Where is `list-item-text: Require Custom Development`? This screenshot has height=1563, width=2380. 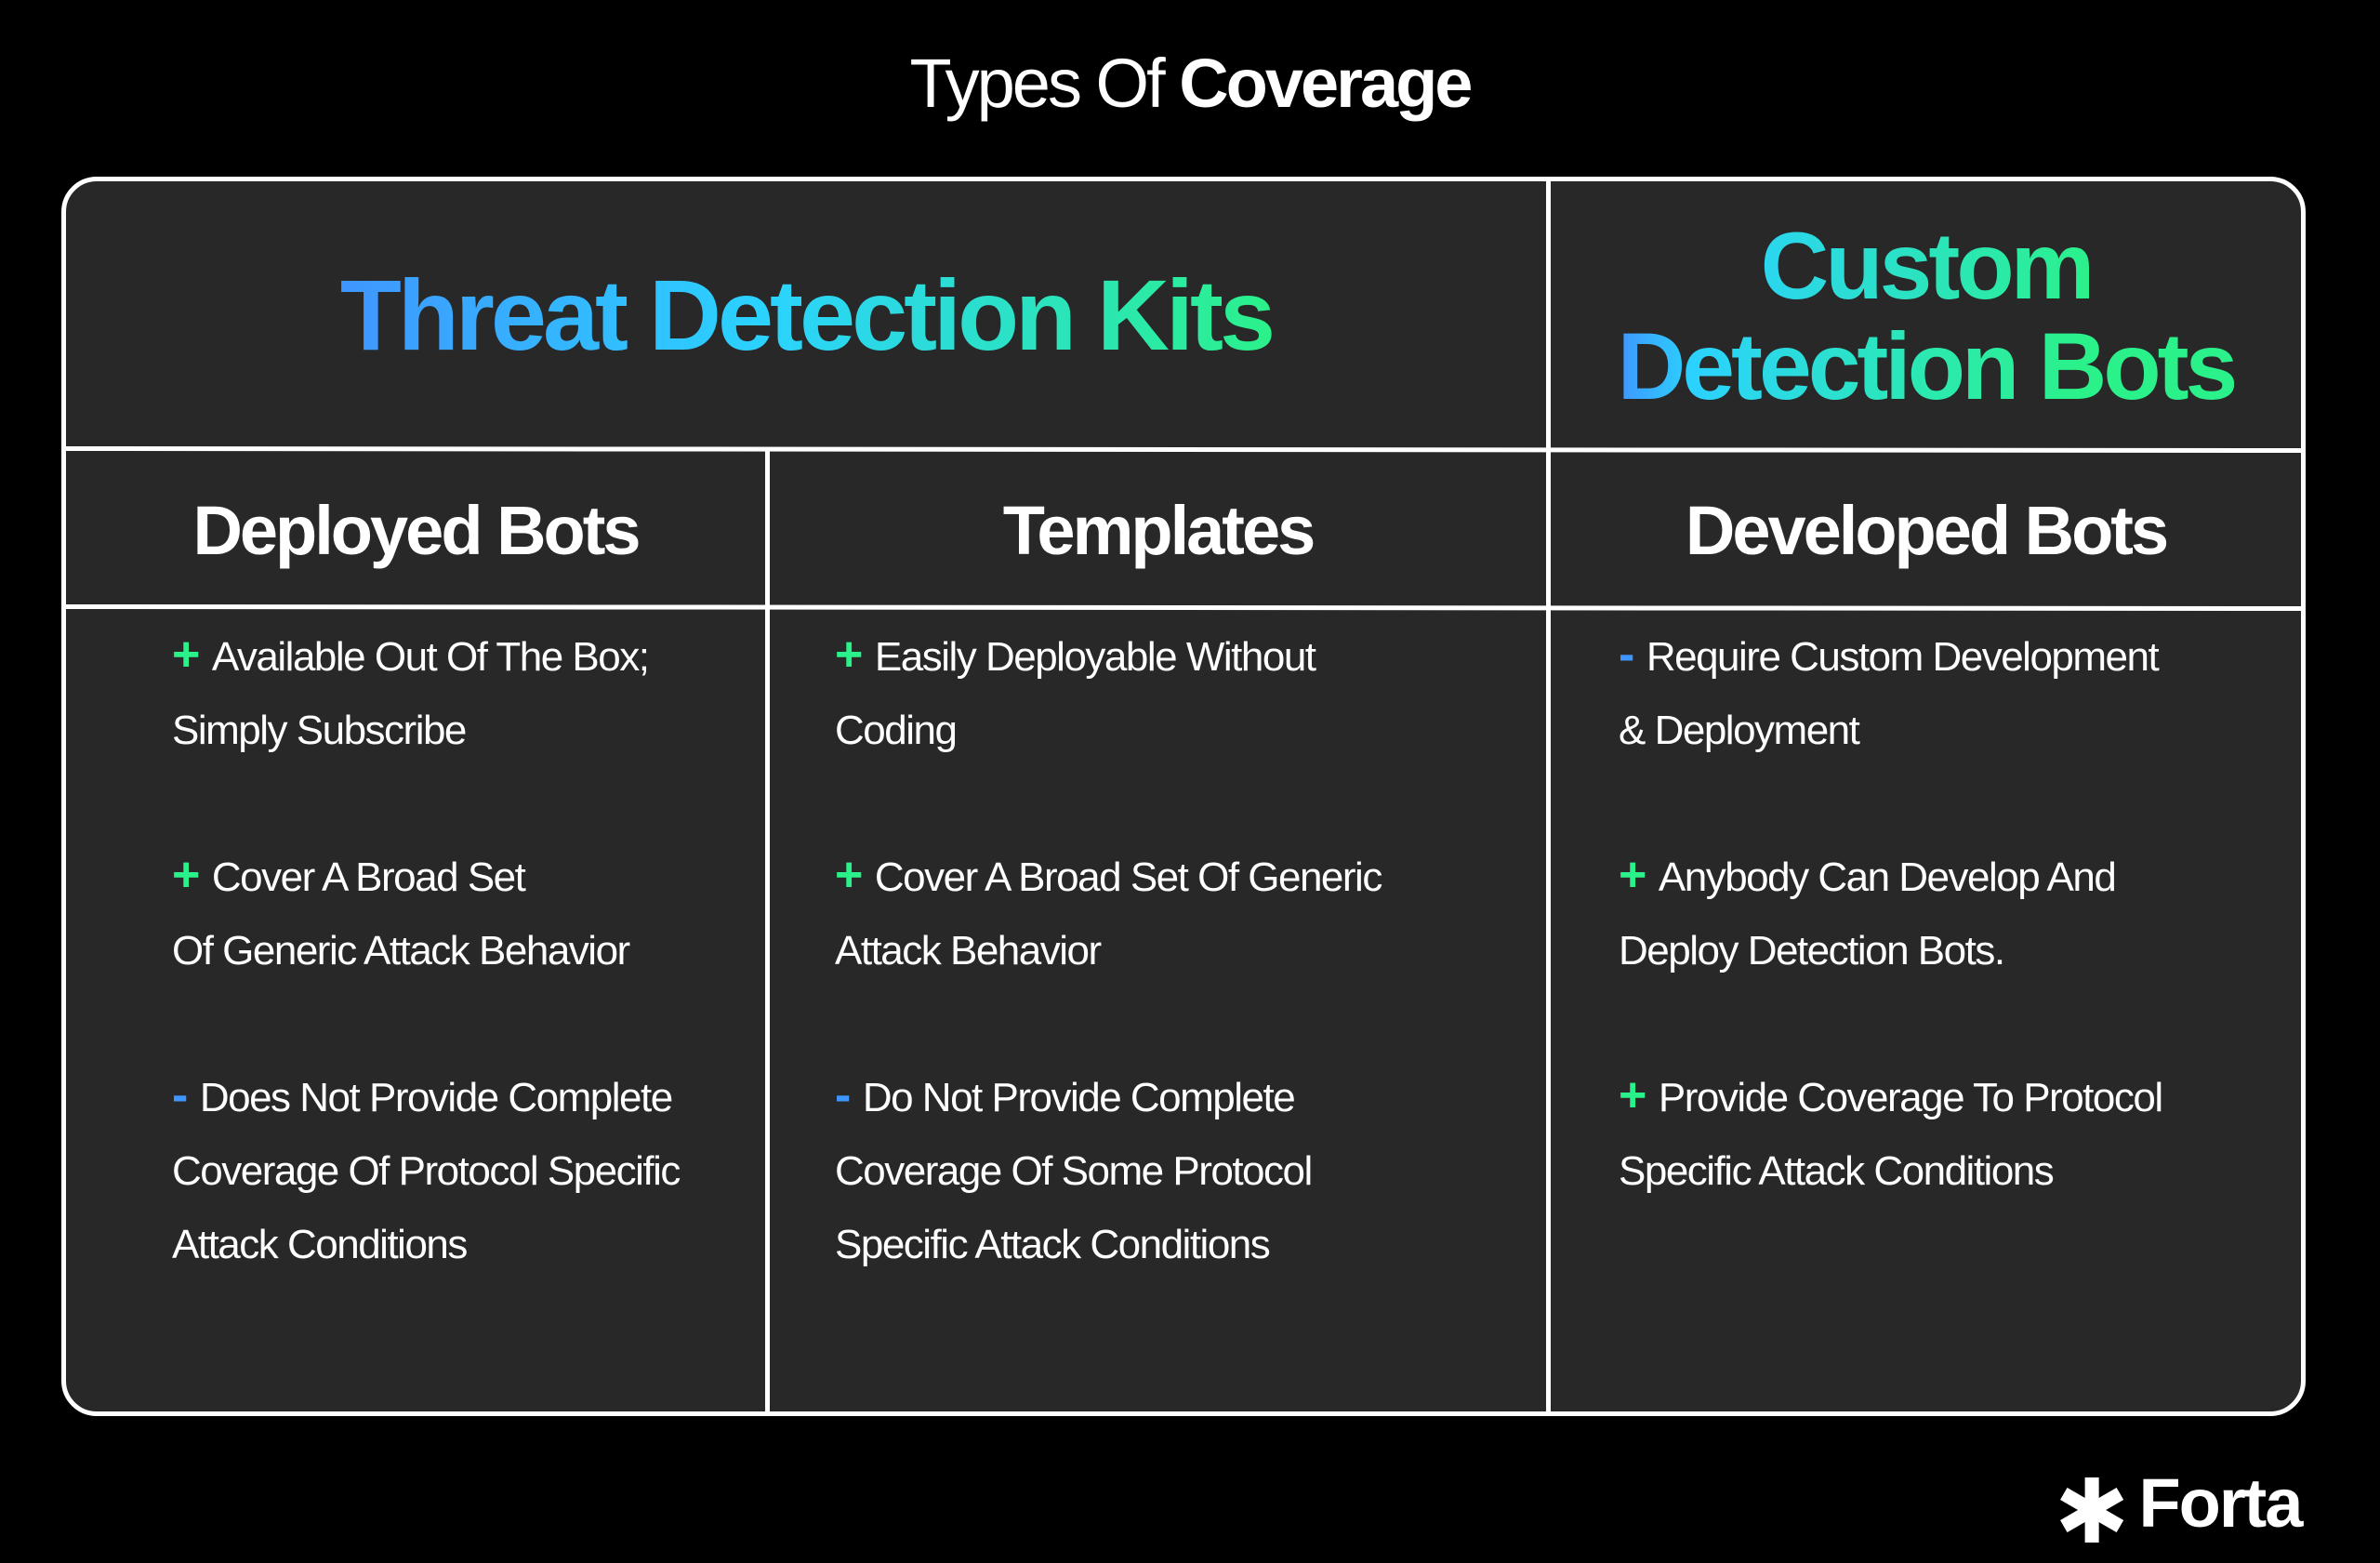
list-item-text: Require Custom Development is located at coordinates (1903, 657).